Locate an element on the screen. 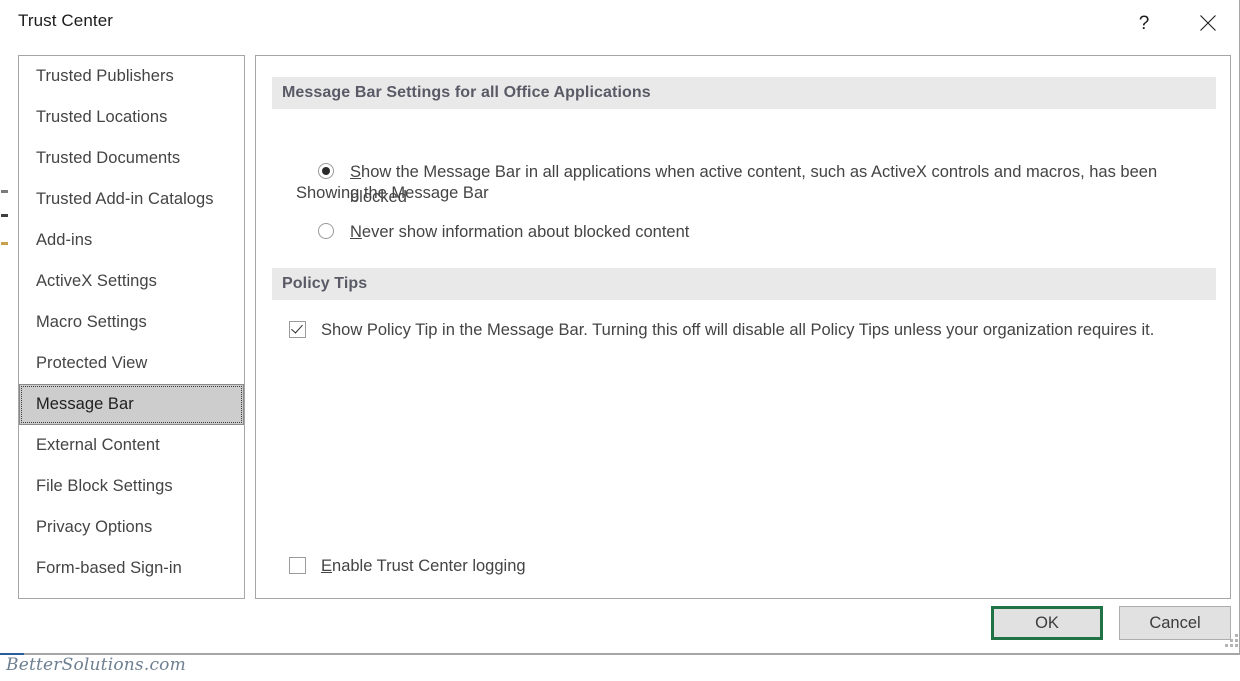 This screenshot has width=1240, height=681. sidebar-item-trusted-publishers: Trusted Publishers is located at coordinates (131, 76).